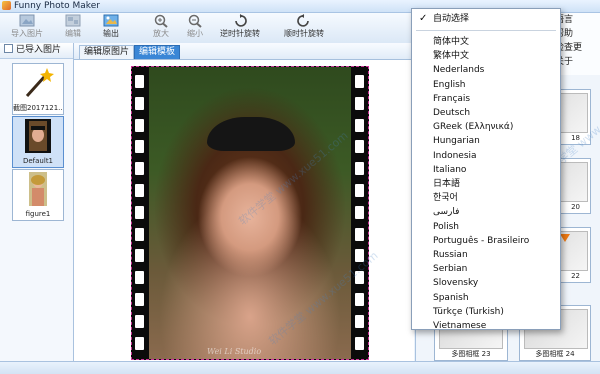  Describe the element at coordinates (38, 189) in the screenshot. I see `thumbnail-image` at that location.